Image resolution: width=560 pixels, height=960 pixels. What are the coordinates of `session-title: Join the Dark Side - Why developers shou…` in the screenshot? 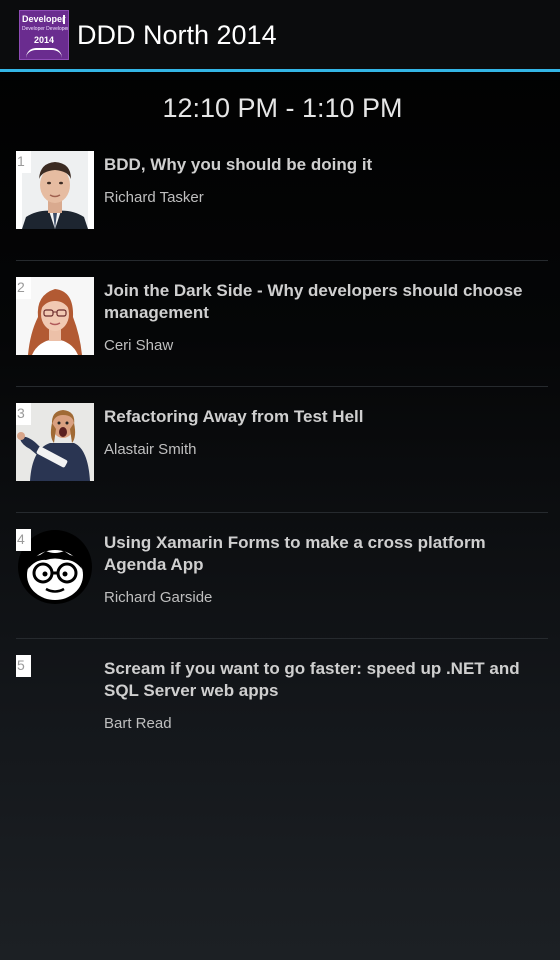 It's located at (313, 301).